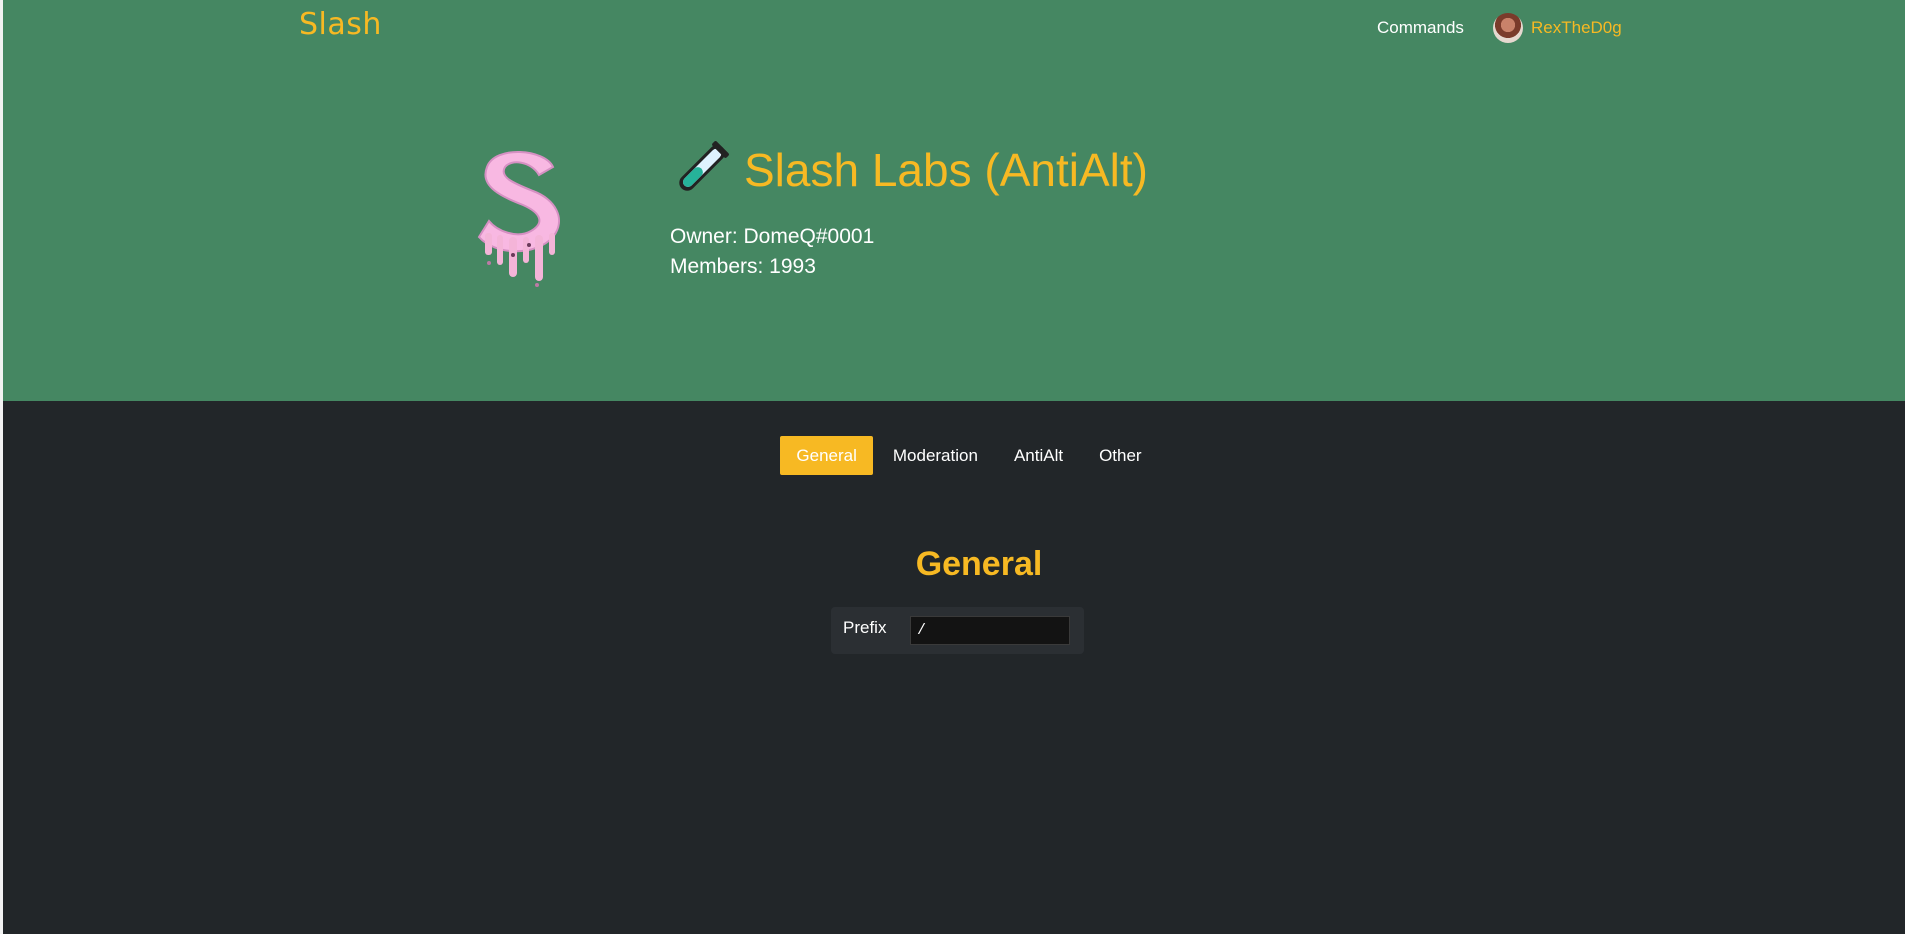  Describe the element at coordinates (518, 219) in the screenshot. I see `server-logo-icon` at that location.